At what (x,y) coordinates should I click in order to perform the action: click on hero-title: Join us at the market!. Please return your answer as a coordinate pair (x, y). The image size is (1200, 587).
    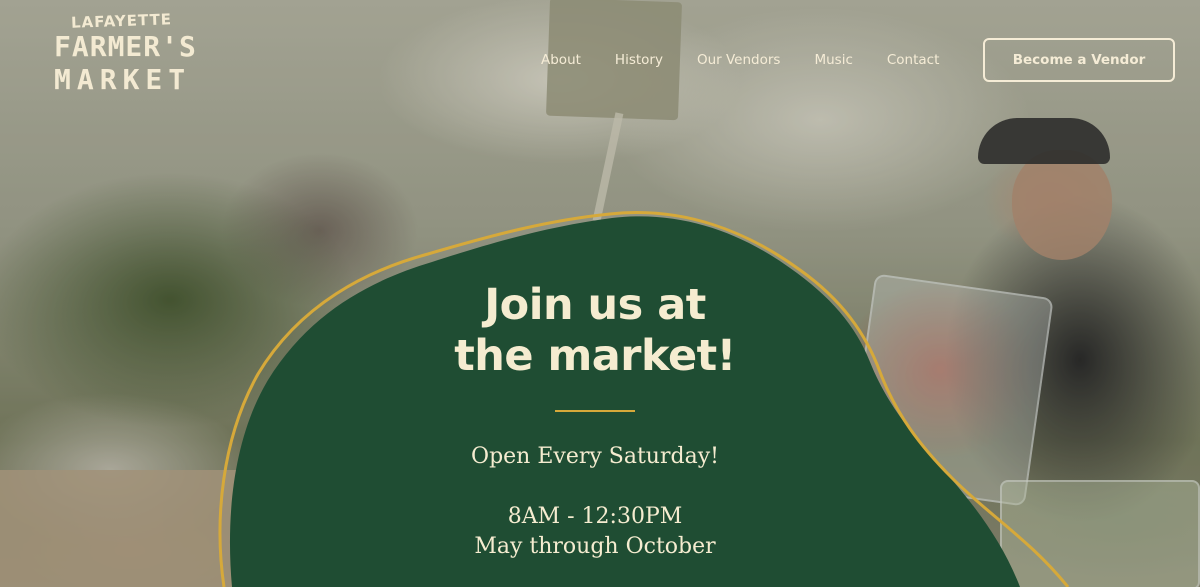
    Looking at the image, I should click on (595, 331).